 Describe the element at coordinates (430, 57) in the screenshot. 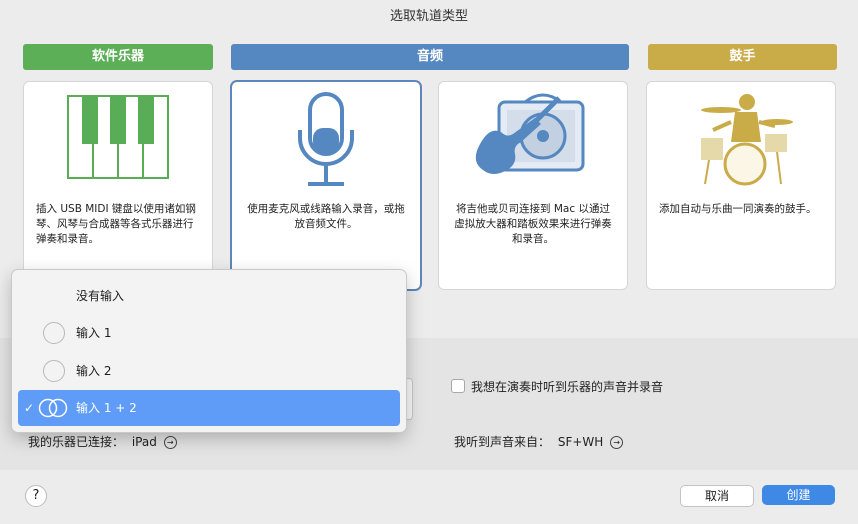

I see `category-header-audio: 音频` at that location.